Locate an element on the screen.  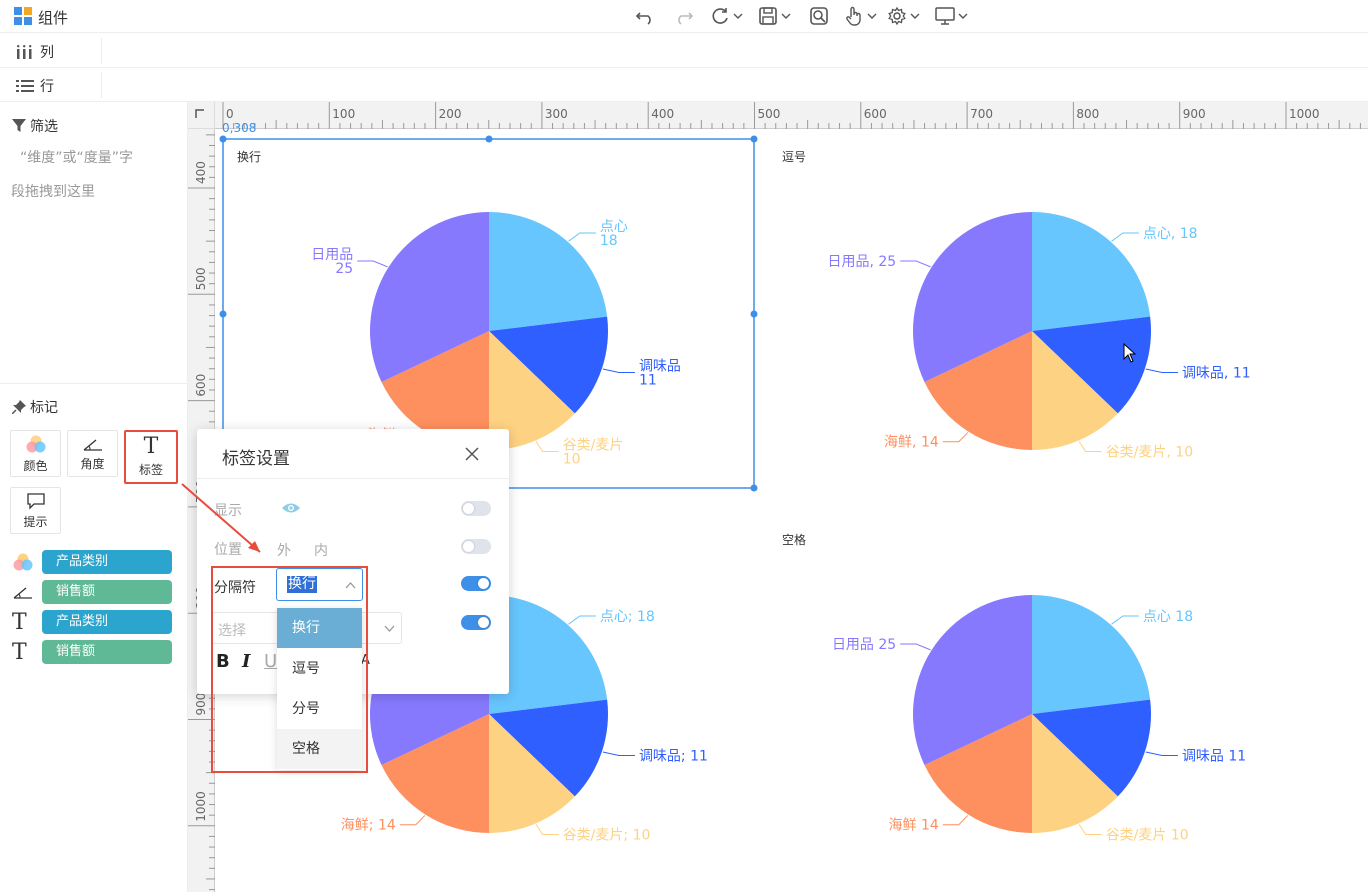
screen-button is located at coordinates (951, 16).